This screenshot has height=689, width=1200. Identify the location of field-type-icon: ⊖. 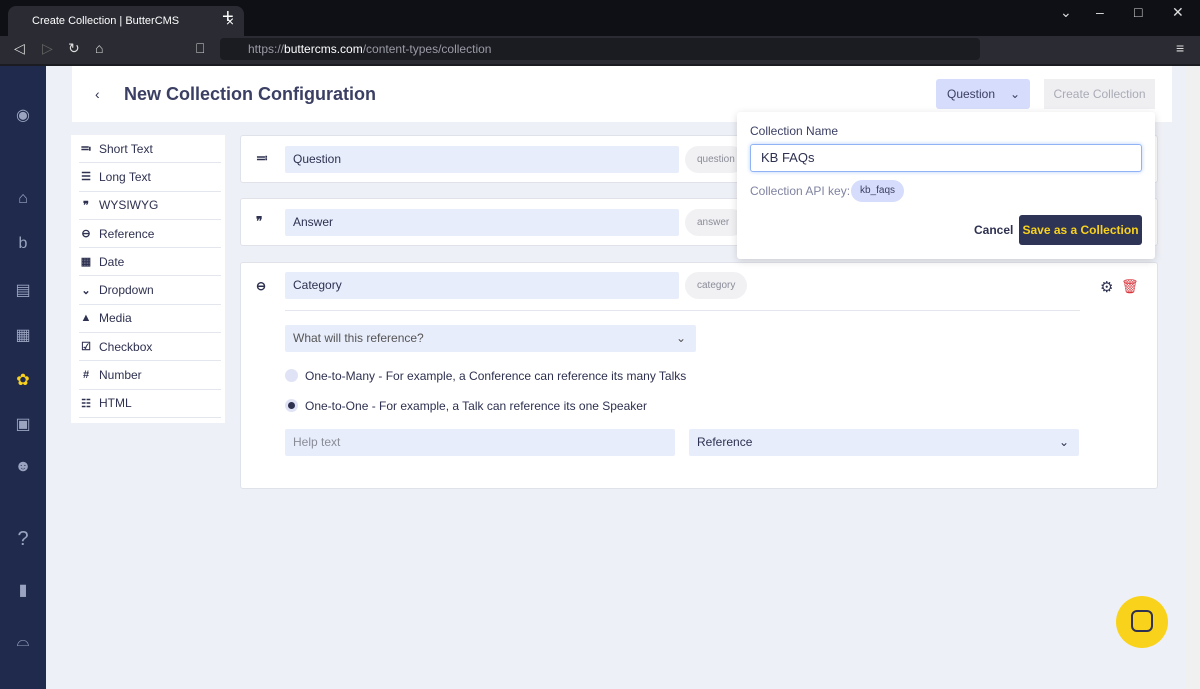
(86, 234).